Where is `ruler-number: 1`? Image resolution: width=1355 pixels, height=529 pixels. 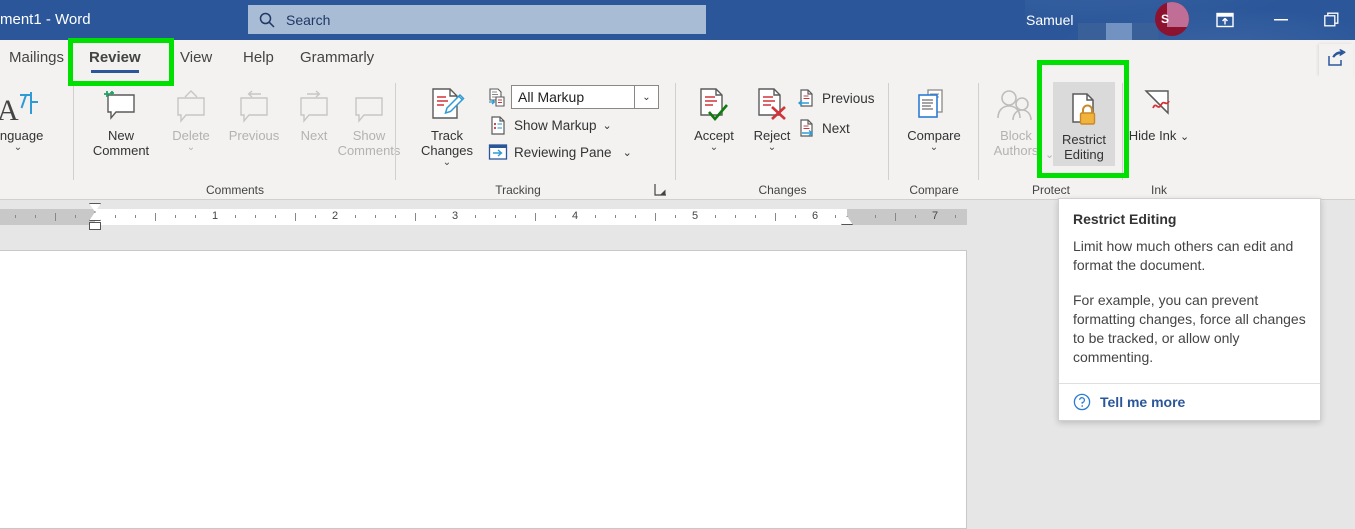
ruler-number: 1 is located at coordinates (215, 216).